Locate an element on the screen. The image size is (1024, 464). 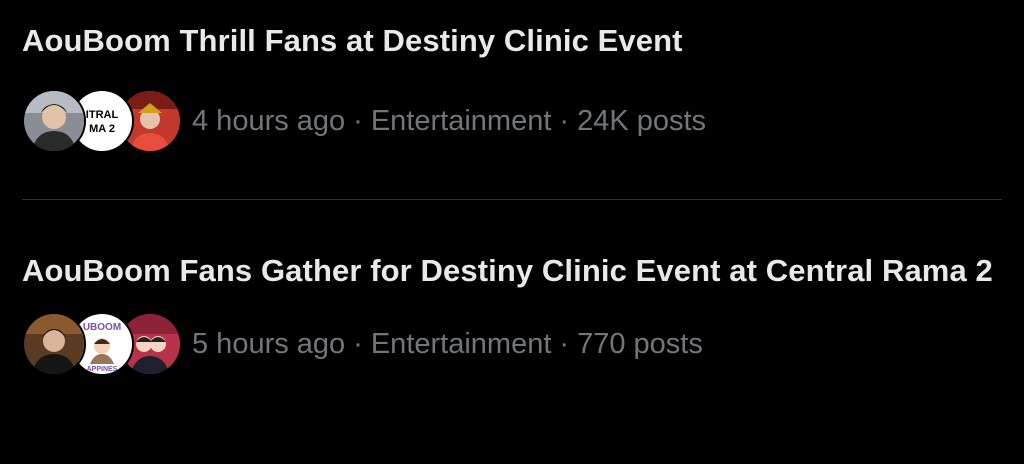
trend-post-count: 770 posts is located at coordinates (640, 344).